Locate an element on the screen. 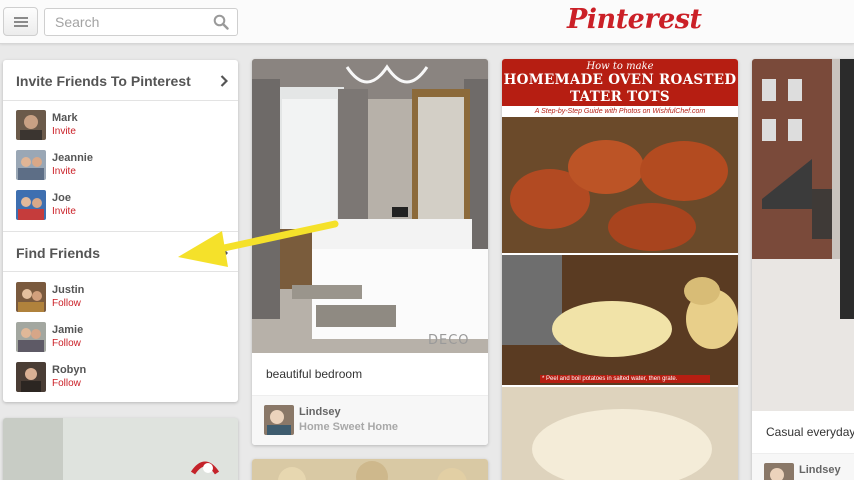  find-friend-item: Justin Follow is located at coordinates (121, 297).